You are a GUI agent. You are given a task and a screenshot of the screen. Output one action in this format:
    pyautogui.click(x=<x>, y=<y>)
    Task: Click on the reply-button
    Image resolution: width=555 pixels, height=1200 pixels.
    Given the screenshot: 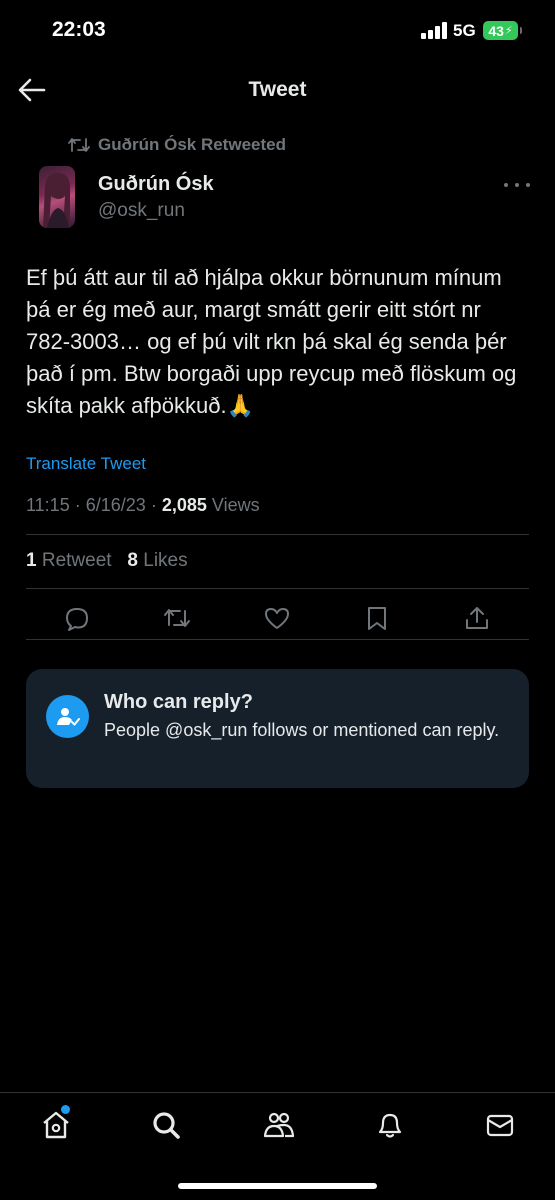 What is the action you would take?
    pyautogui.click(x=77, y=618)
    